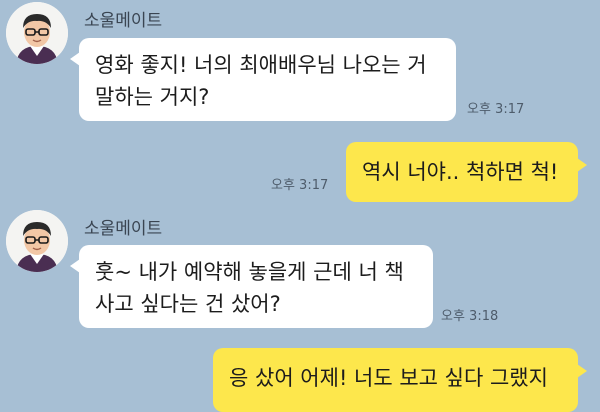 The image size is (600, 412). What do you see at coordinates (249, 272) in the screenshot?
I see `message-line: 훗~ 내가 예약해 놓을게 근데 너 책` at bounding box center [249, 272].